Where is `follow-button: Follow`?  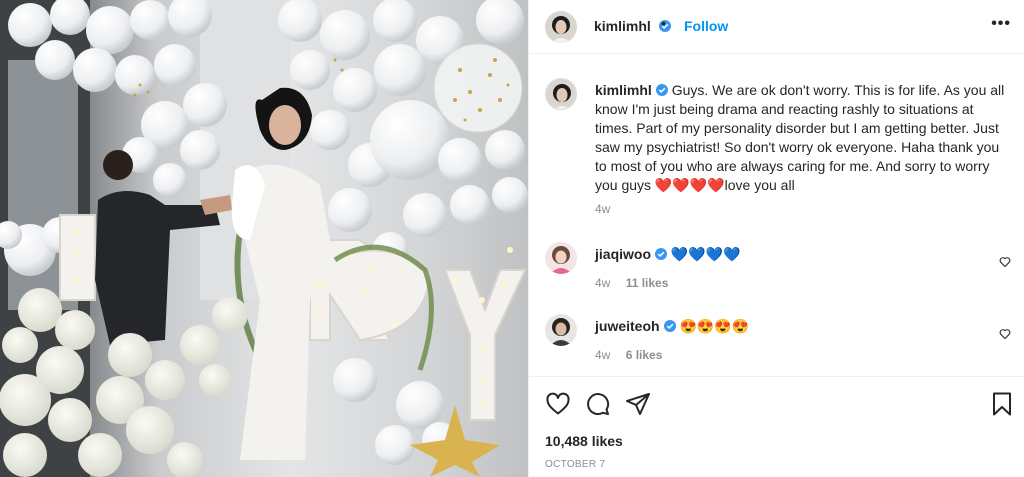 follow-button: Follow is located at coordinates (706, 26).